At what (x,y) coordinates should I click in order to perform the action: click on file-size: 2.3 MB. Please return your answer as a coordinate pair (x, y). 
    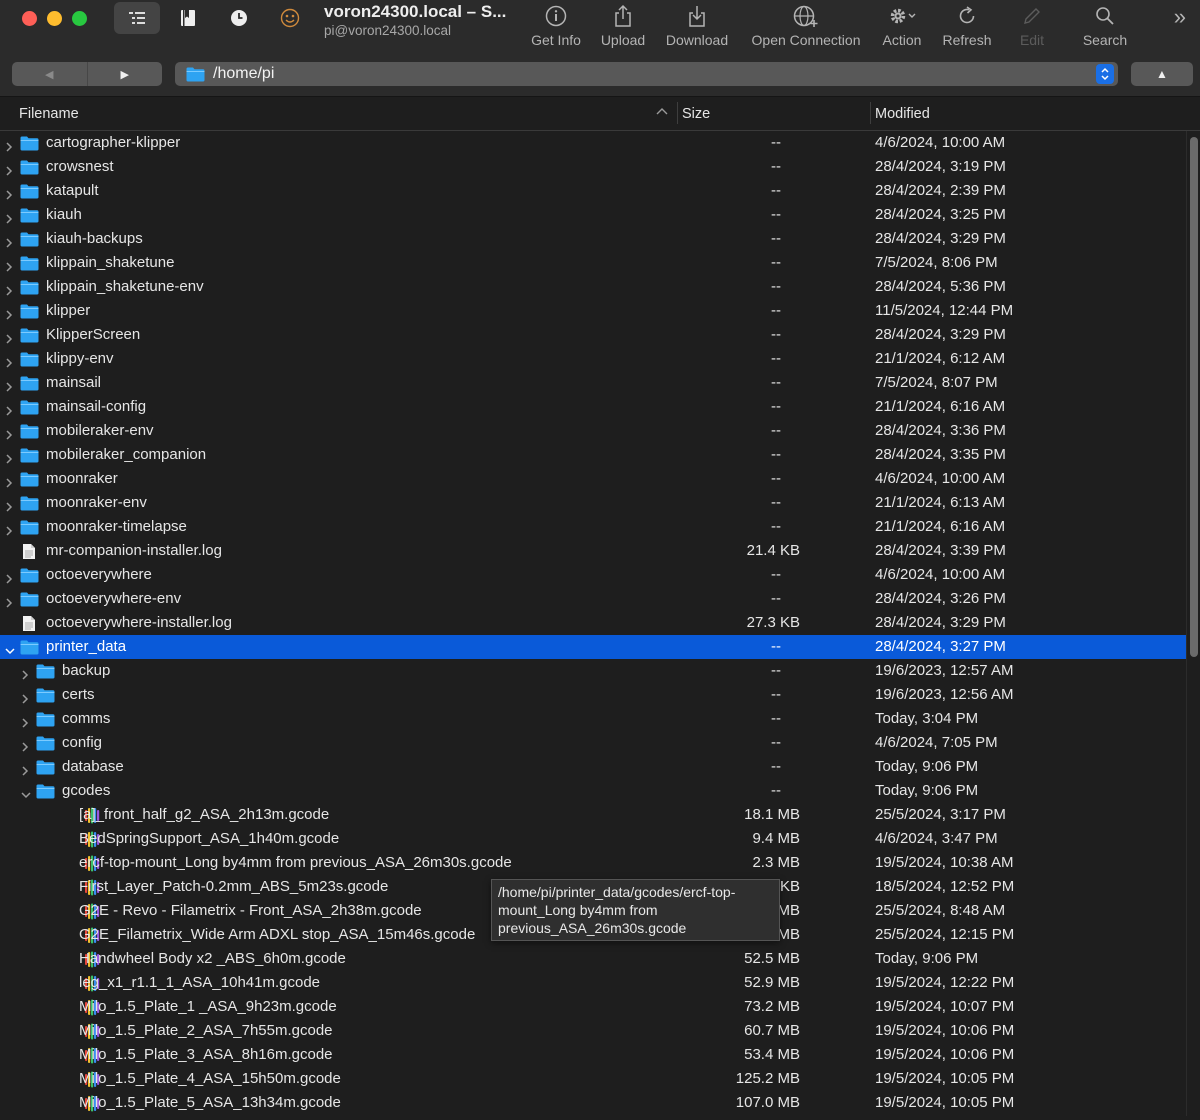
    Looking at the image, I should click on (776, 862).